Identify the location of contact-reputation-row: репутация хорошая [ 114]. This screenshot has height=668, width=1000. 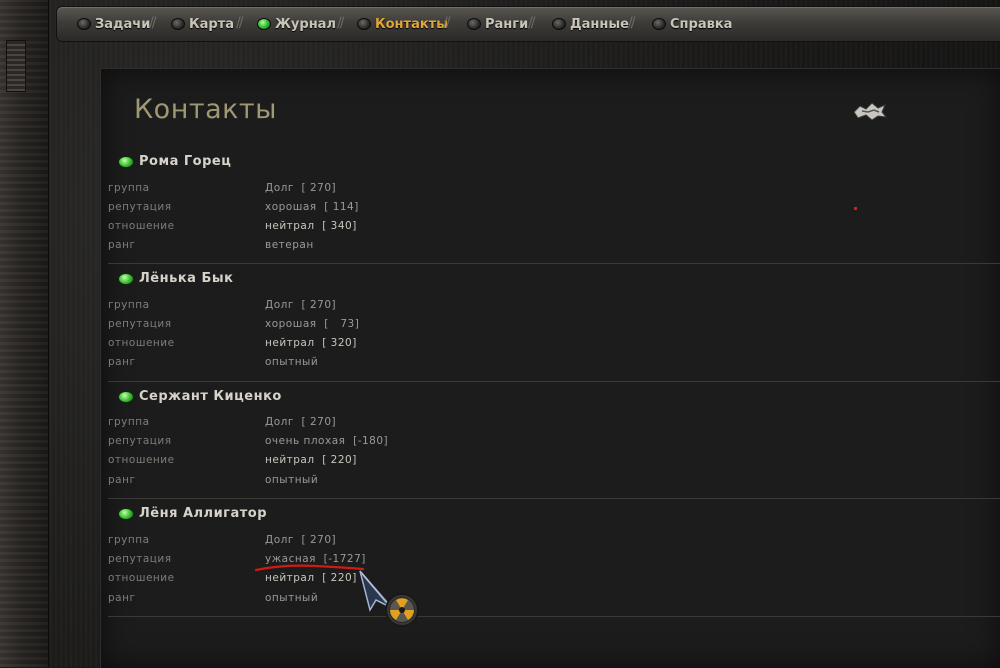
(308, 210).